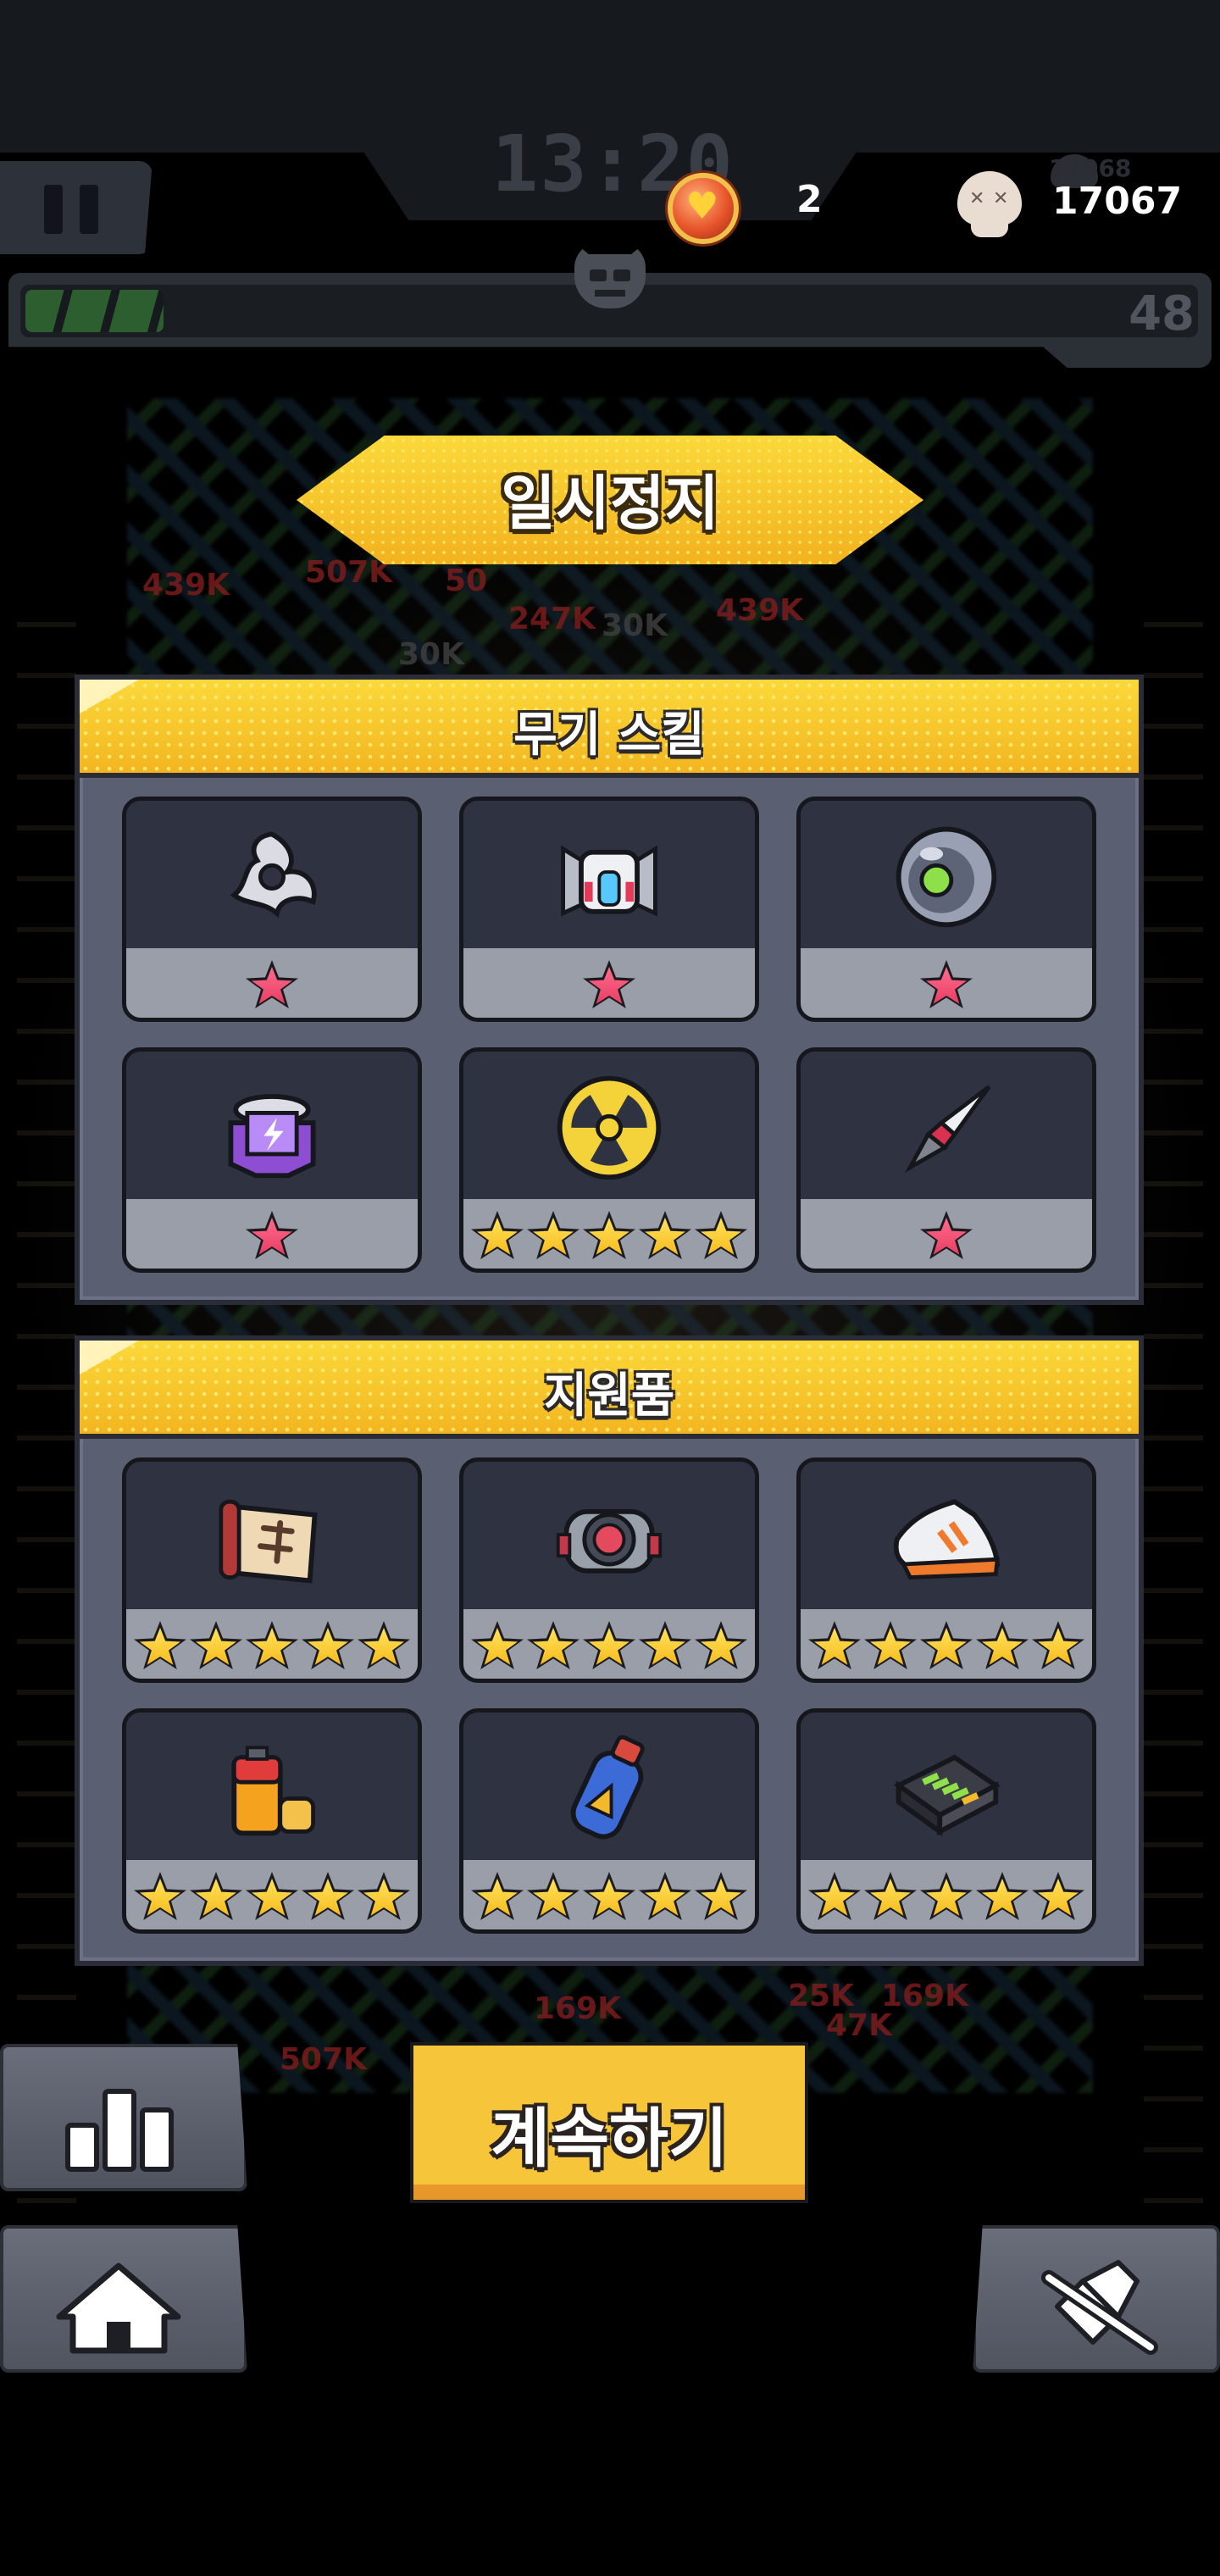 The image size is (1220, 2576). What do you see at coordinates (947, 1129) in the screenshot?
I see `kunai-icon` at bounding box center [947, 1129].